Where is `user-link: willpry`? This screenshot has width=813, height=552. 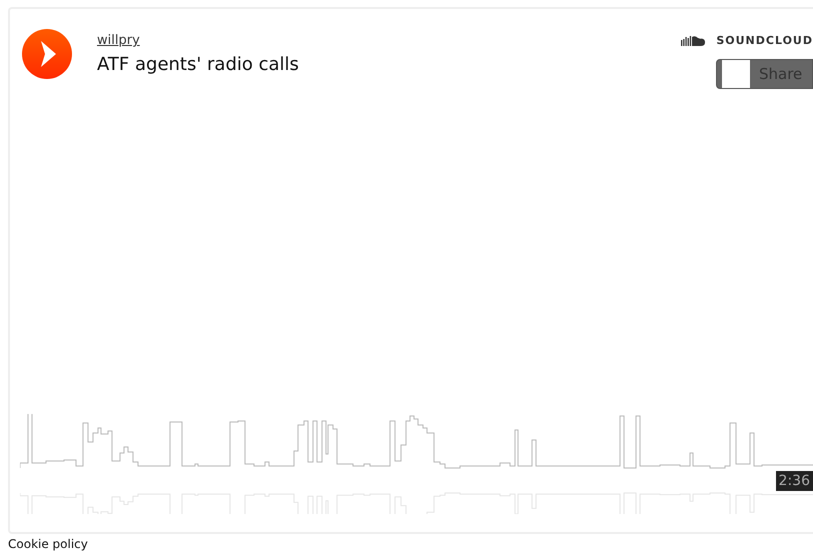
user-link: willpry is located at coordinates (118, 40).